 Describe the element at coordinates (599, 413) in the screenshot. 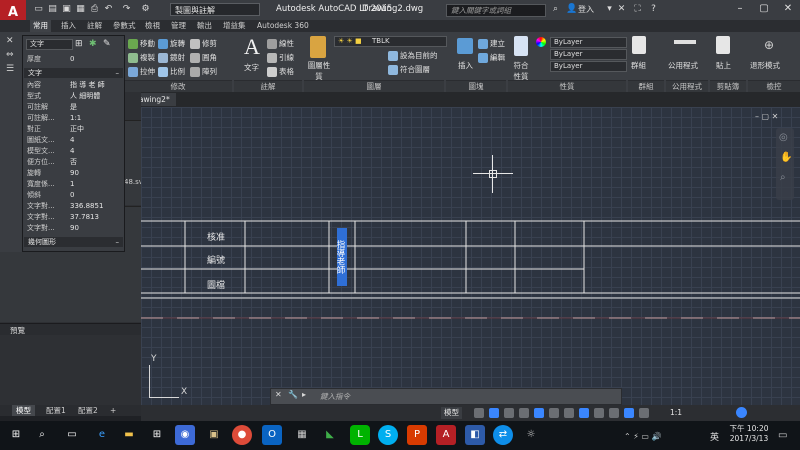

I see `transparency-icon` at that location.